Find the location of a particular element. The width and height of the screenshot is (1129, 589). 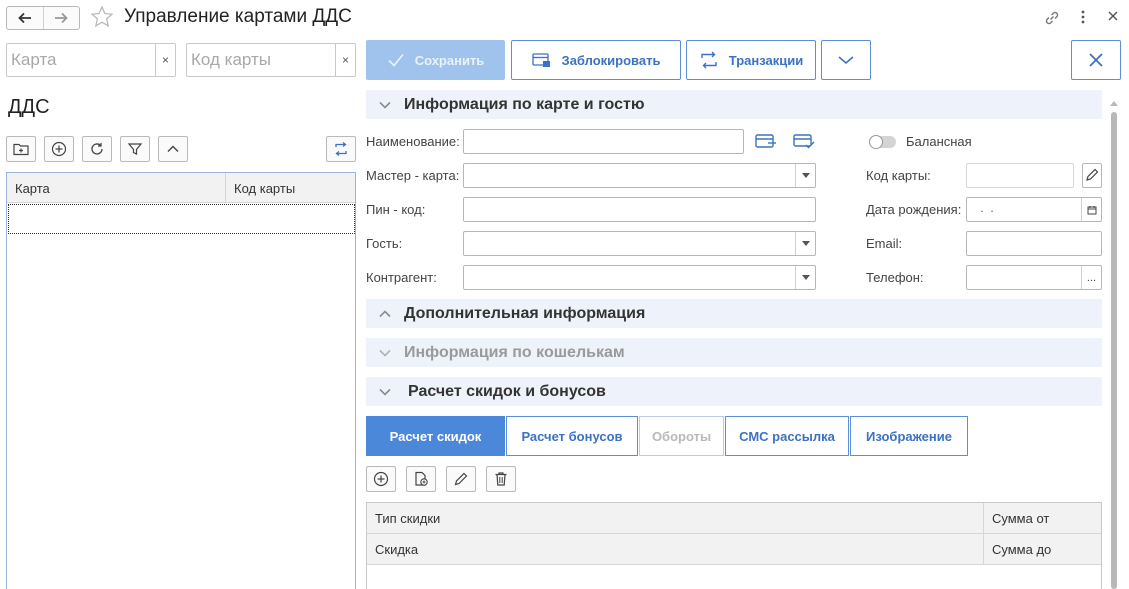

grid-edit-button is located at coordinates (461, 479).